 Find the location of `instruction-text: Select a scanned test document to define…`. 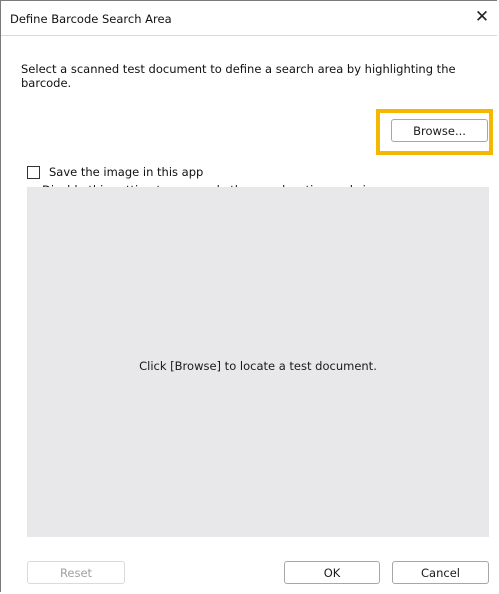

instruction-text: Select a scanned test document to define… is located at coordinates (238, 76).